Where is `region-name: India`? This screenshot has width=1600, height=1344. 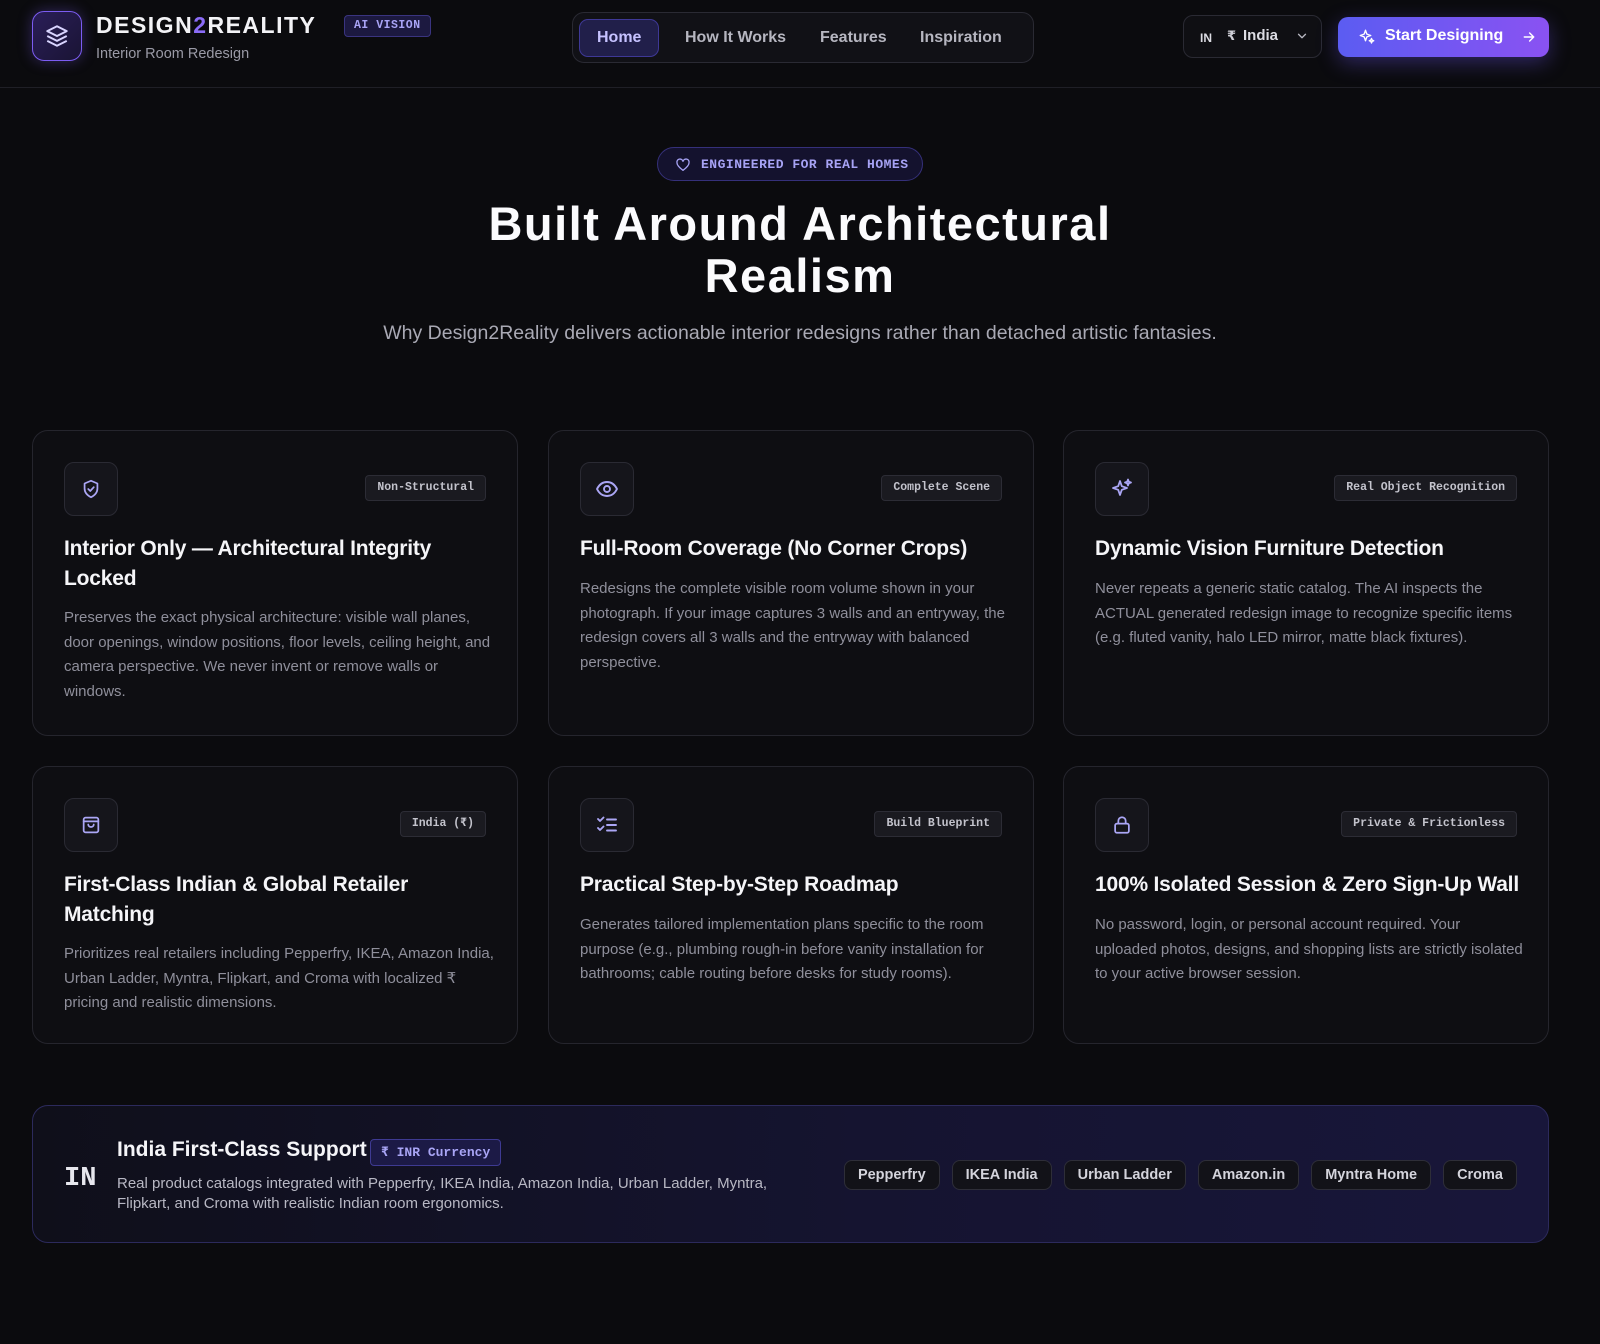
region-name: India is located at coordinates (1261, 35).